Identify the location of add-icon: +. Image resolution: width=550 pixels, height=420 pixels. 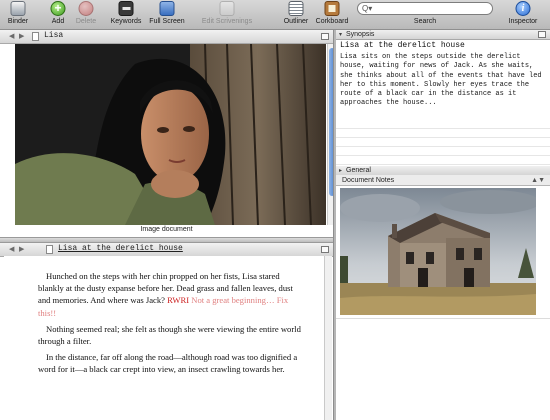
(58, 8).